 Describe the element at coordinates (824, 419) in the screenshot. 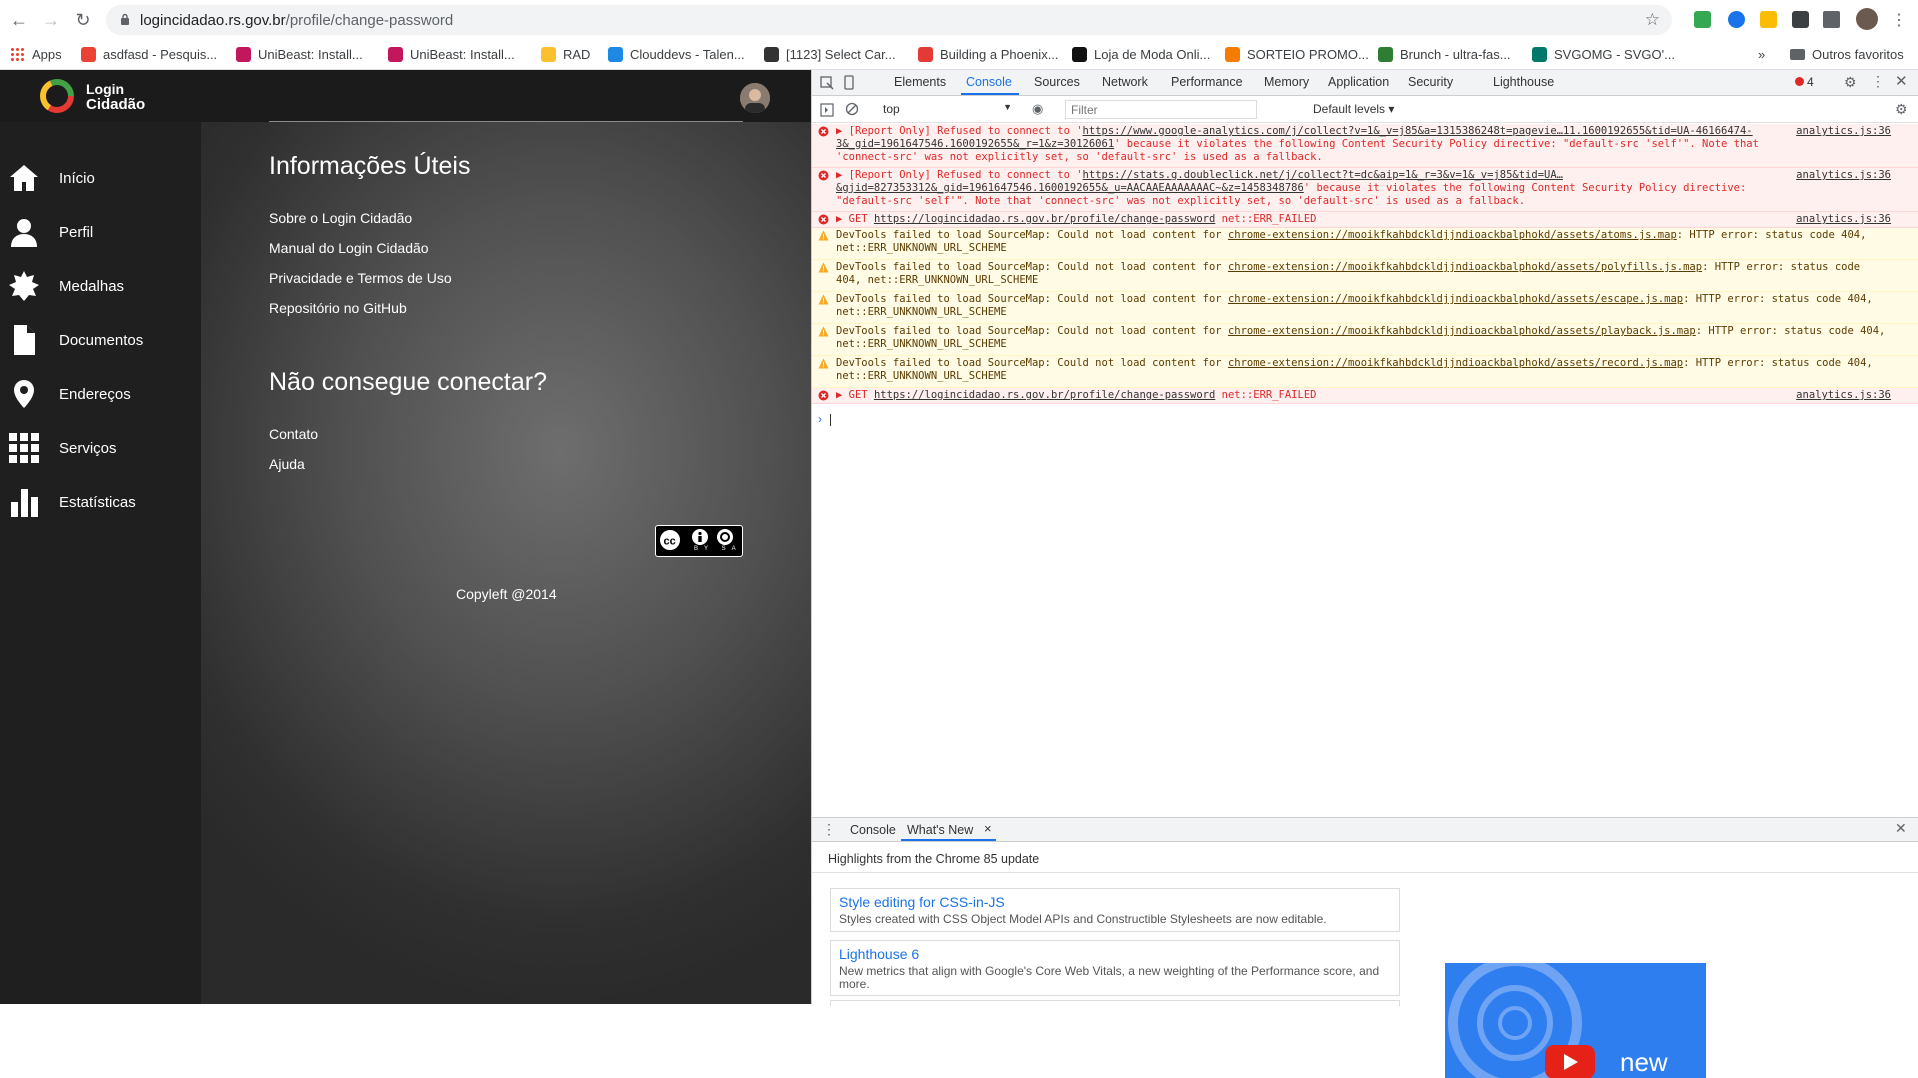

I see `console-prompt: ›` at that location.